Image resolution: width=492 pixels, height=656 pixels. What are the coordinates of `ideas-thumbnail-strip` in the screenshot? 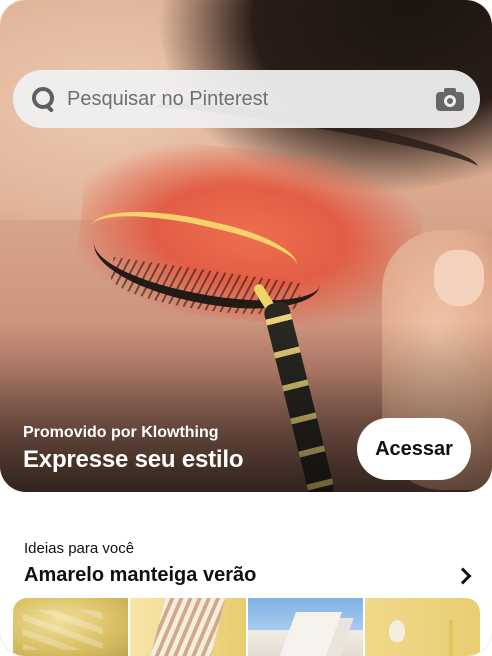 It's located at (246, 627).